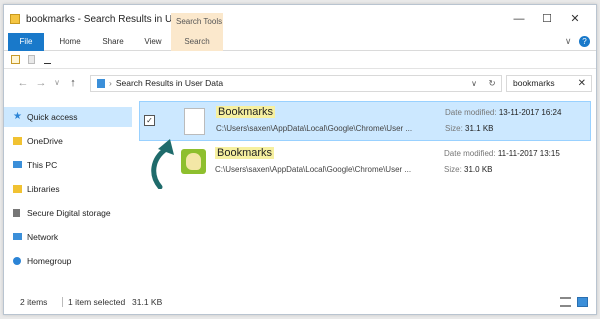  Describe the element at coordinates (162, 164) in the screenshot. I see `curved-arrow-icon` at that location.